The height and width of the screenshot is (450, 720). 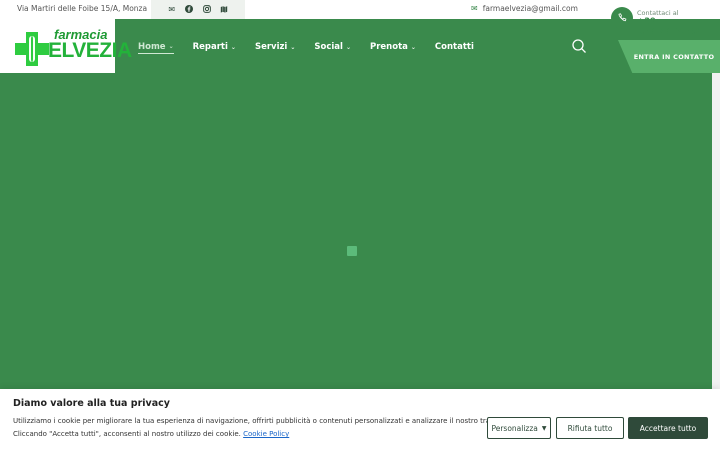 I want to click on nav-item-reparti: Reparti ⌄, so click(x=214, y=47).